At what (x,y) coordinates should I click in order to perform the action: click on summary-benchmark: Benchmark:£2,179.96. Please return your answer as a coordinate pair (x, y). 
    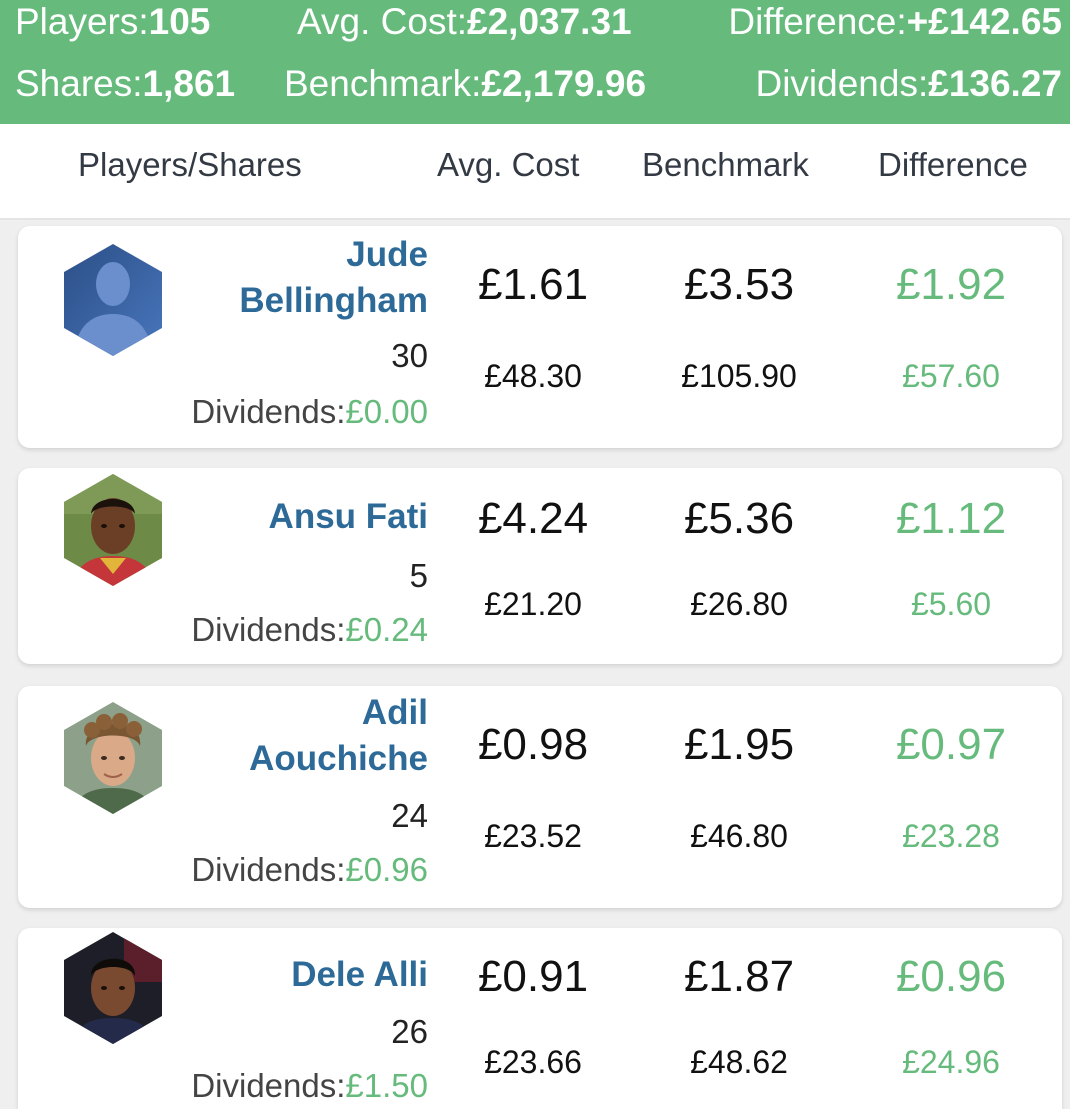
    Looking at the image, I should click on (465, 83).